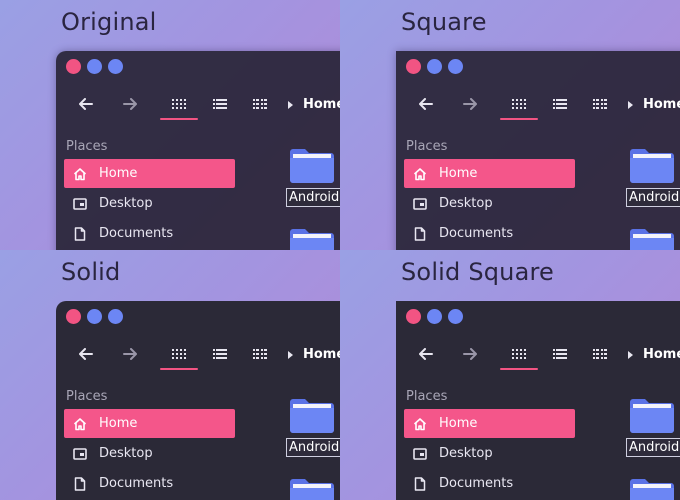 The image size is (680, 500). Describe the element at coordinates (478, 272) in the screenshot. I see `variant-label: Solid Square` at that location.